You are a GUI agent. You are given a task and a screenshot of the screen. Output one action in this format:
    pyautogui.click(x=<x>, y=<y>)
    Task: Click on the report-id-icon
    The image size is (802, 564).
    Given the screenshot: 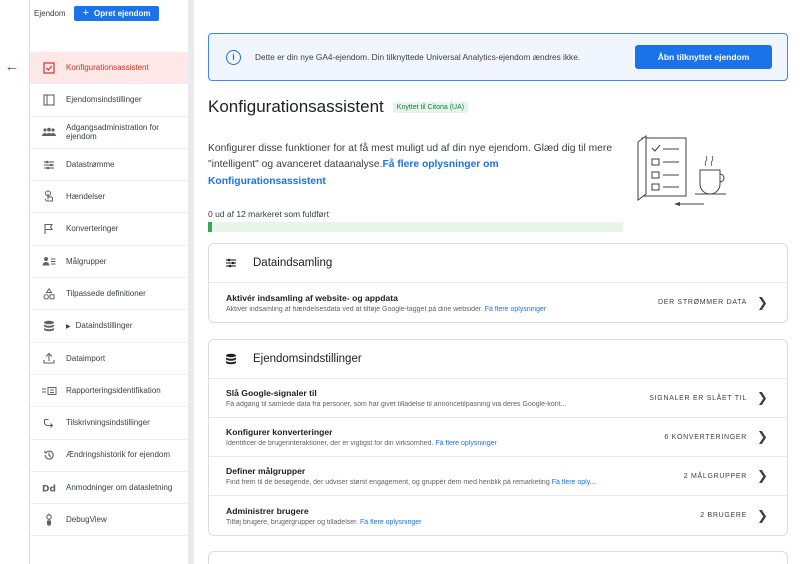 What is the action you would take?
    pyautogui.click(x=49, y=391)
    